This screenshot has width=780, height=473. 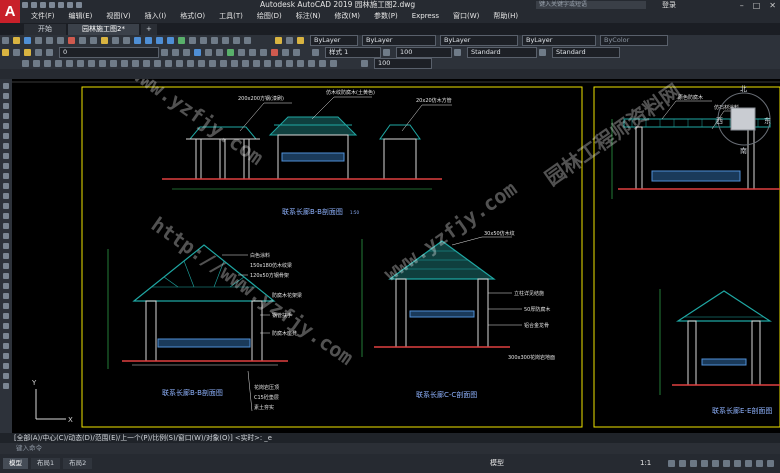 What do you see at coordinates (175, 52) in the screenshot?
I see `layer-previous-icon` at bounding box center [175, 52].